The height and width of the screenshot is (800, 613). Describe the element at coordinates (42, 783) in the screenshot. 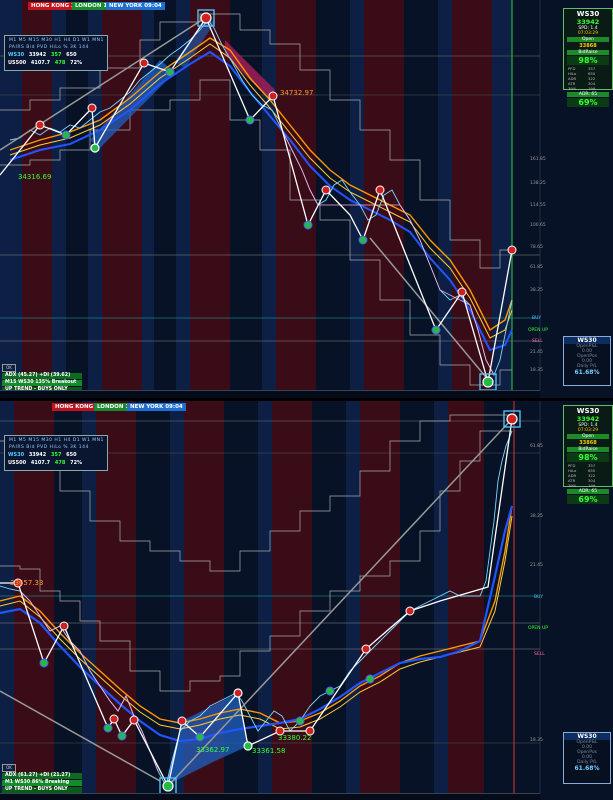

I see `breakout-status: M1 WS30 86% Breaking` at that location.